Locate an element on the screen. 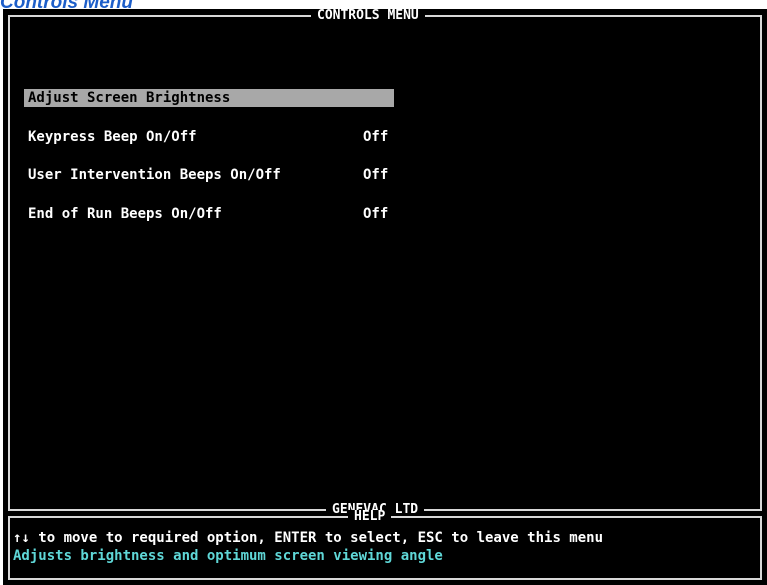 The width and height of the screenshot is (767, 585). main-panel-title: CONTROLS MENU is located at coordinates (368, 16).